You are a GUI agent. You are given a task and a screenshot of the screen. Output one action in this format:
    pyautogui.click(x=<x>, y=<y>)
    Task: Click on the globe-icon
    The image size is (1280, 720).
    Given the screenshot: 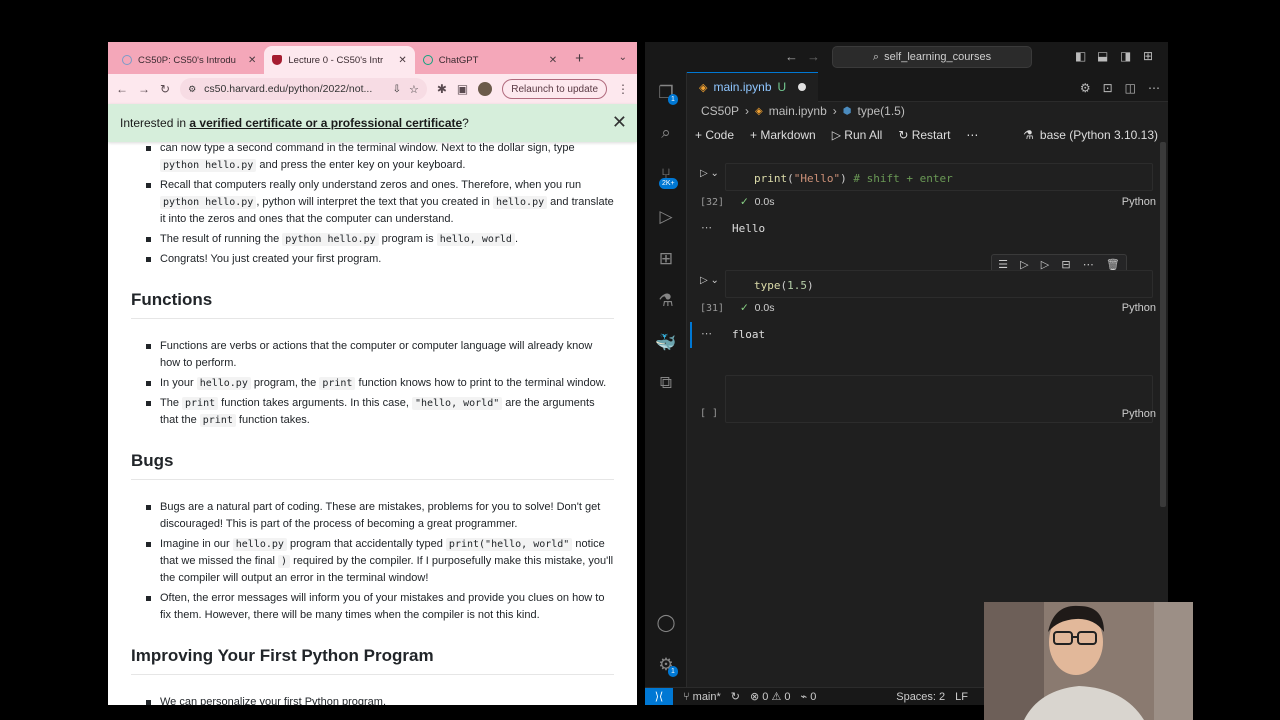 What is the action you would take?
    pyautogui.click(x=127, y=60)
    